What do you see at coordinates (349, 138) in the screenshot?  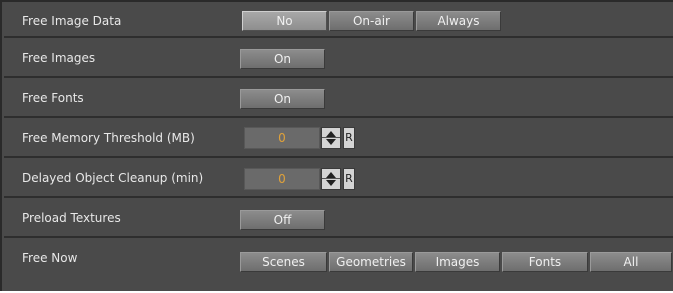 I see `free-memory-threshold-reset-button: R` at bounding box center [349, 138].